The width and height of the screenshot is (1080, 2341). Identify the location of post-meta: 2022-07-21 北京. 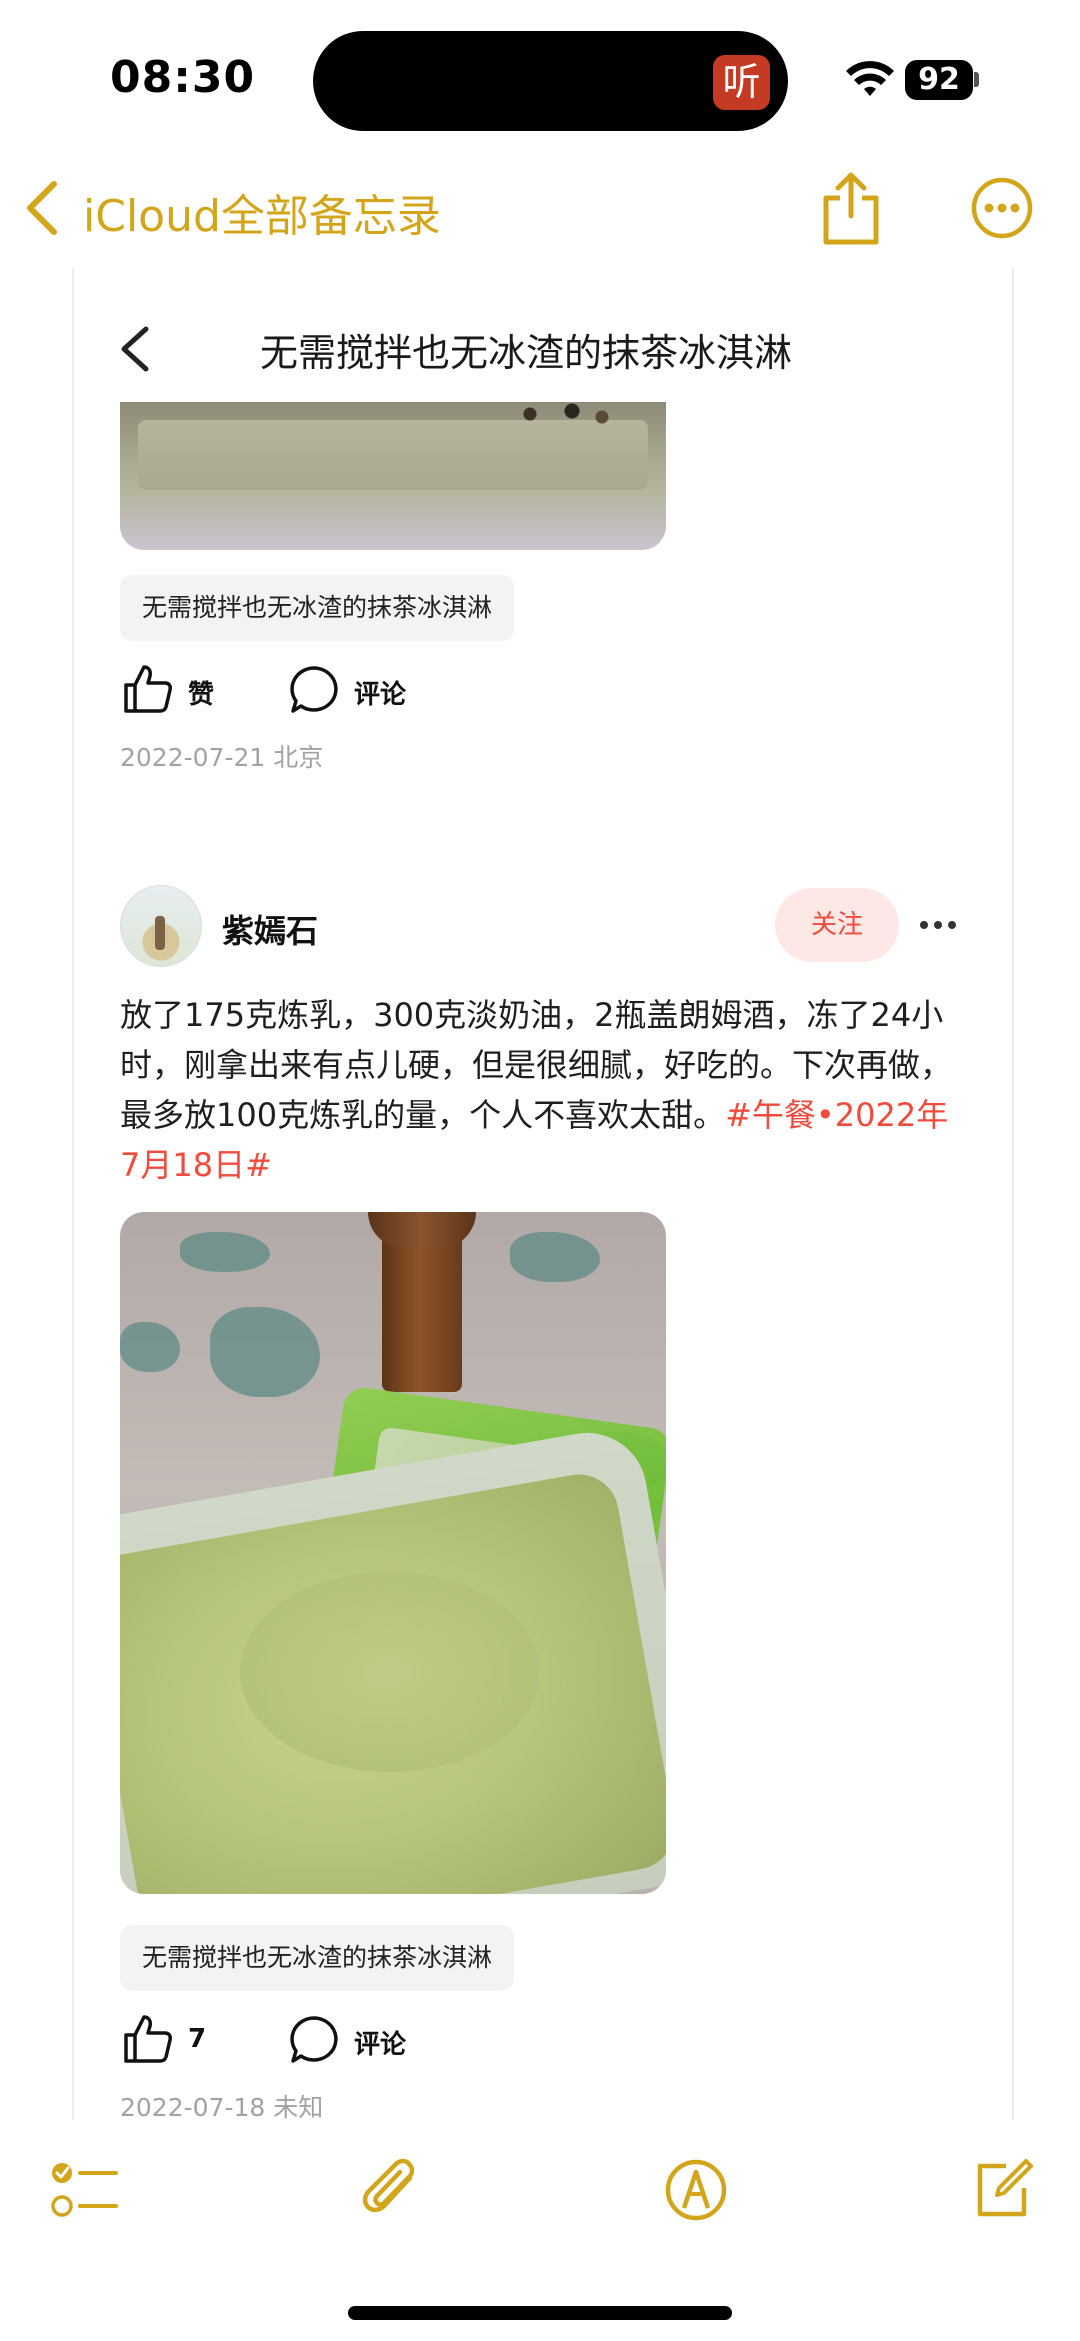
(222, 757).